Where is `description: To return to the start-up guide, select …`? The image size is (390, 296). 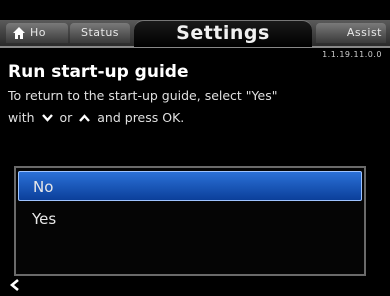 description: To return to the start-up guide, select … is located at coordinates (193, 107).